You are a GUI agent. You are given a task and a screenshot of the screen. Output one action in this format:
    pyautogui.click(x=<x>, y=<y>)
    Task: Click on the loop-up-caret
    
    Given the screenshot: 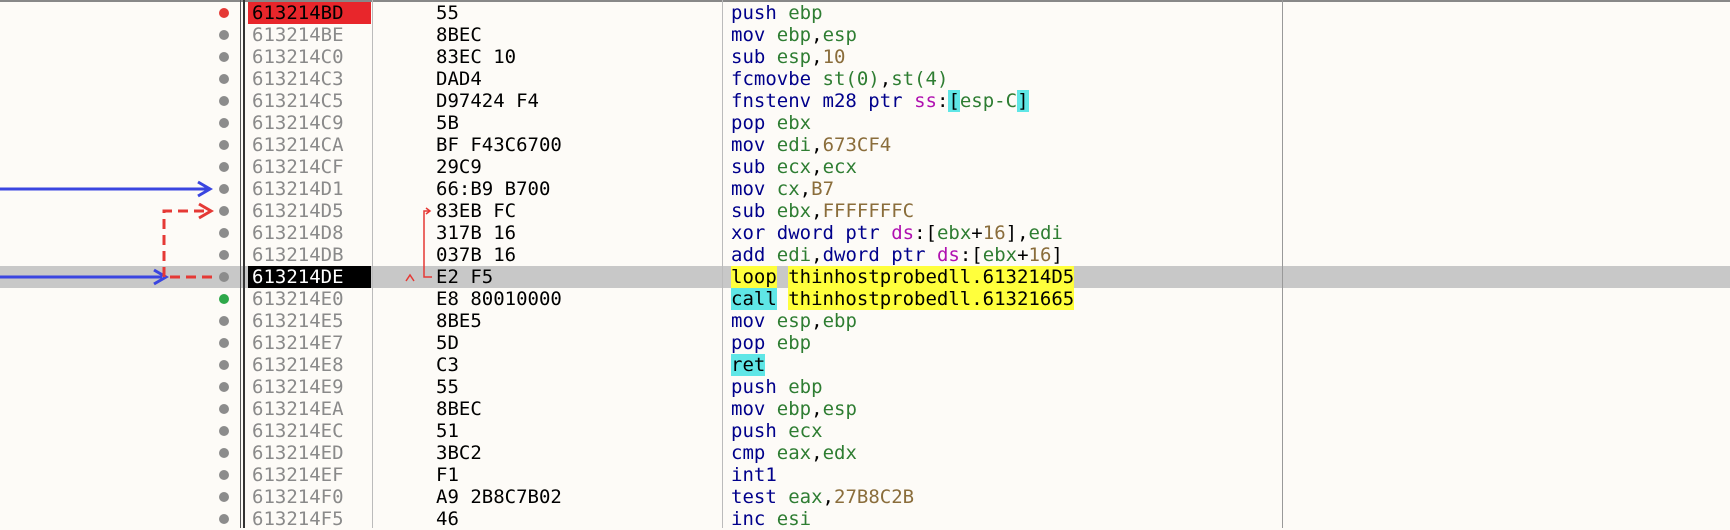 What is the action you would take?
    pyautogui.click(x=410, y=277)
    